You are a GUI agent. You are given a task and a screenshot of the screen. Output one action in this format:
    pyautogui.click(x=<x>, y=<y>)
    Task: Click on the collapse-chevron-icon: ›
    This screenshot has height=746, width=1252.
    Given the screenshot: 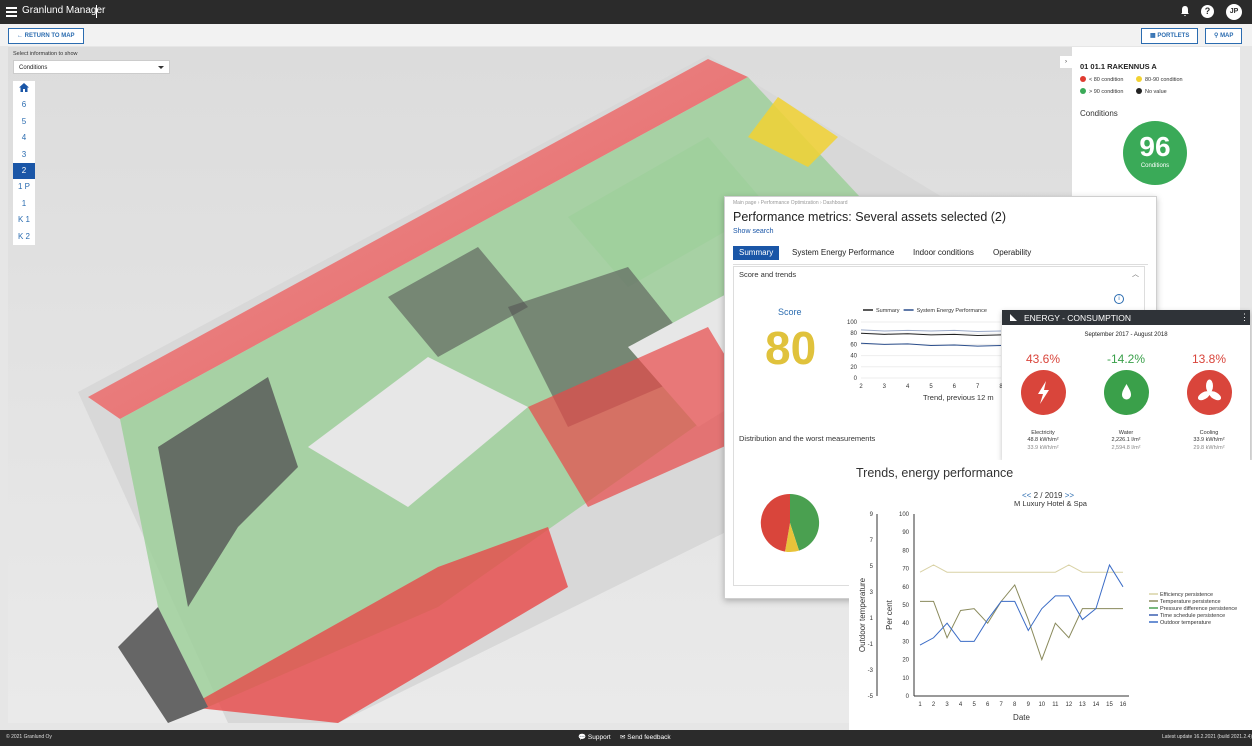 What is the action you would take?
    pyautogui.click(x=1066, y=62)
    